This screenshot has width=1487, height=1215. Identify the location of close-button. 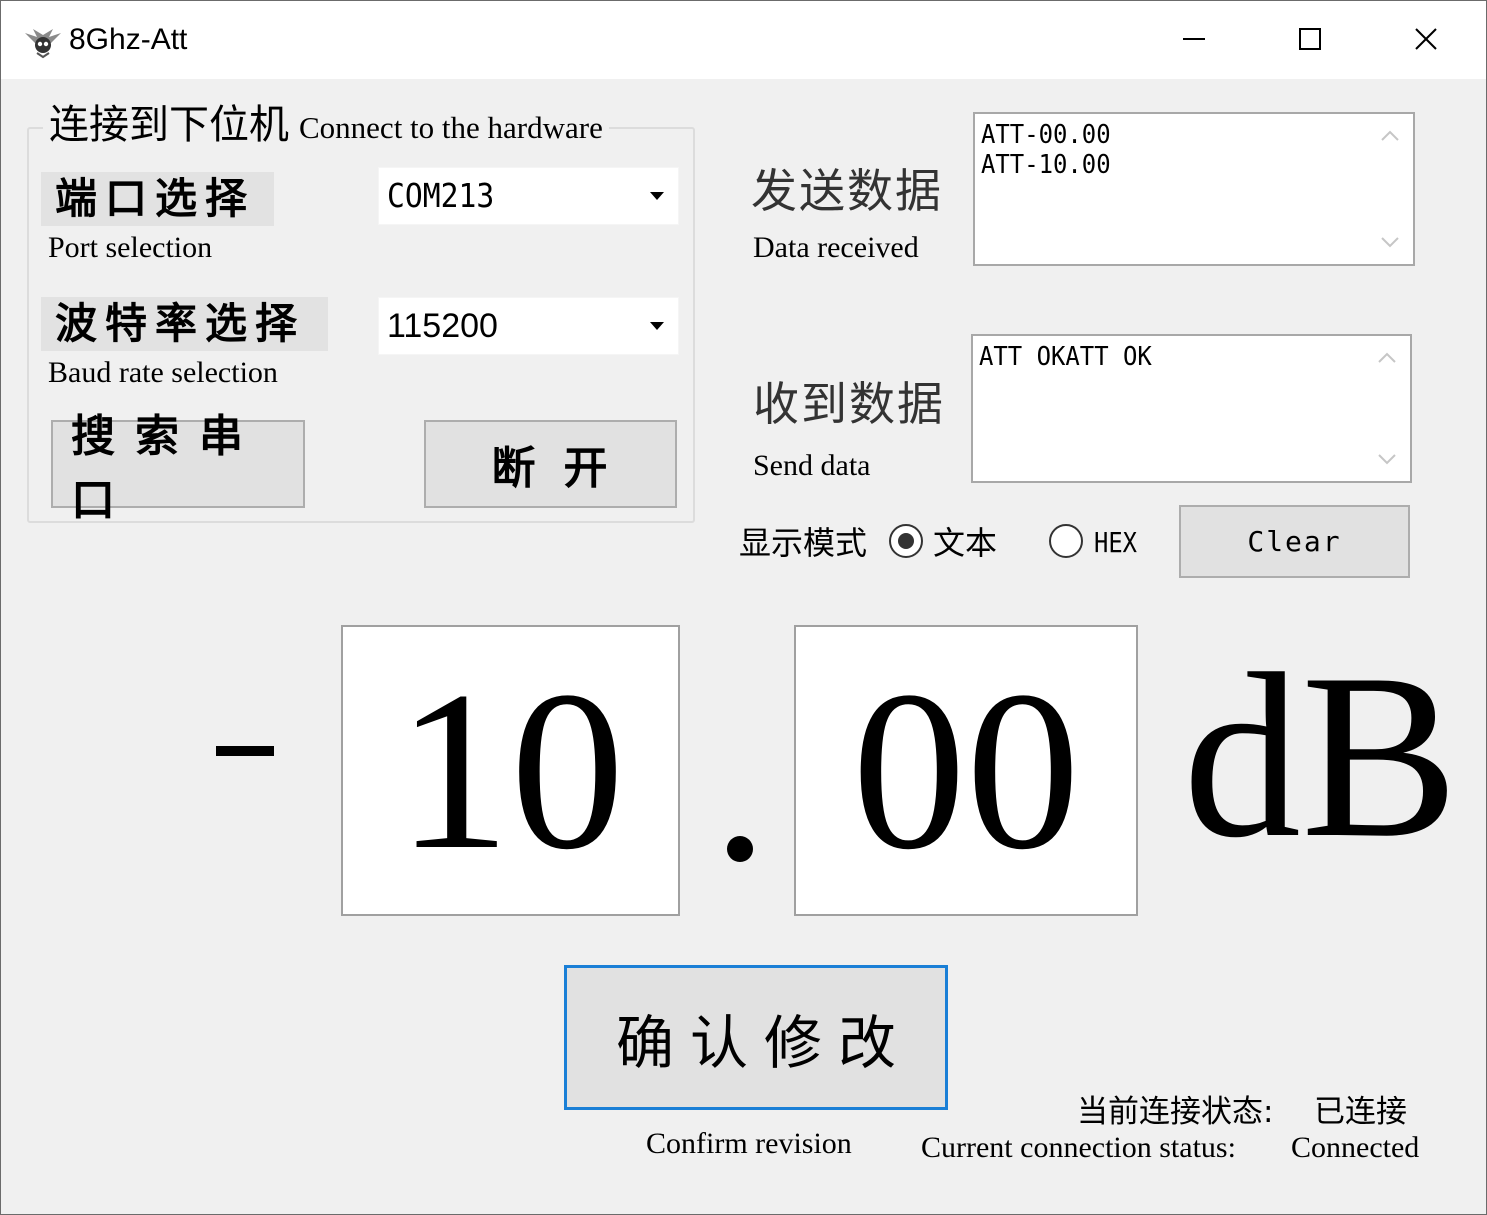
(1427, 40).